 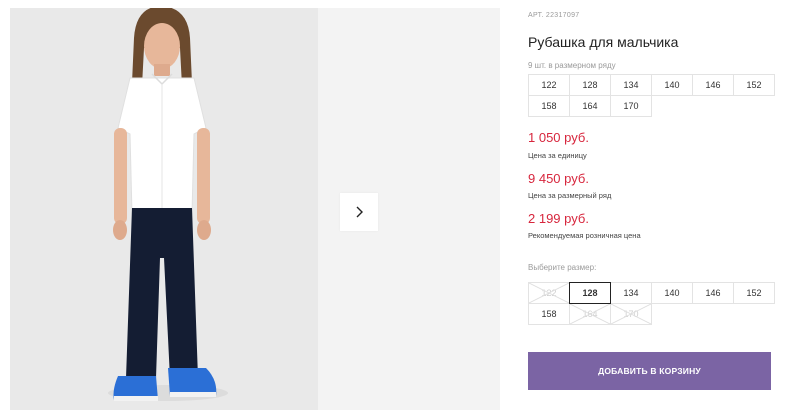 What do you see at coordinates (713, 85) in the screenshot?
I see `pack-size-cell: 146` at bounding box center [713, 85].